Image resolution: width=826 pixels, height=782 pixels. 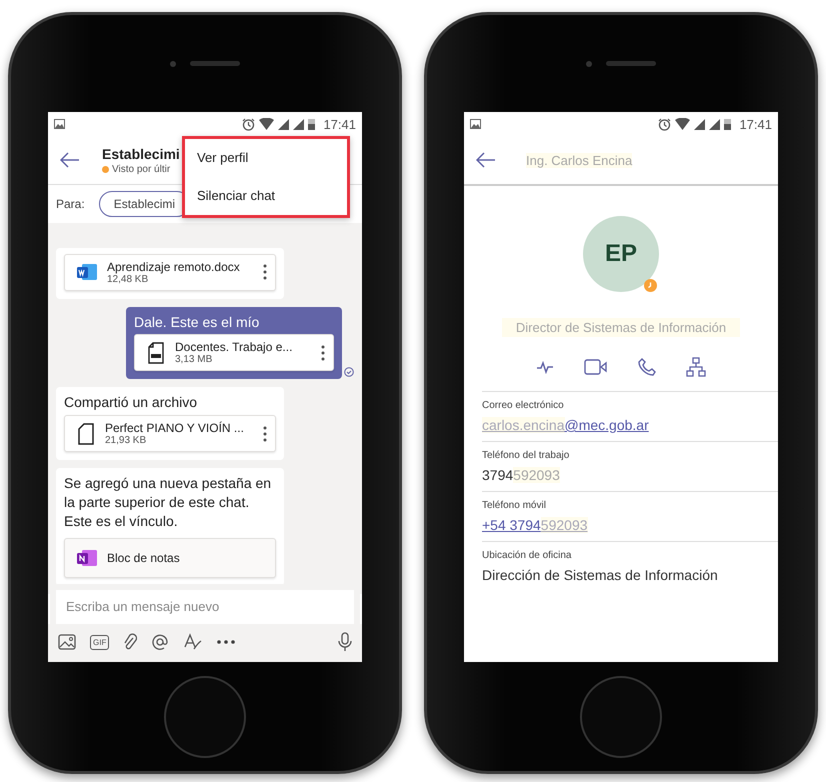 I want to click on field-label: Teléfono del trabajo, so click(x=526, y=455).